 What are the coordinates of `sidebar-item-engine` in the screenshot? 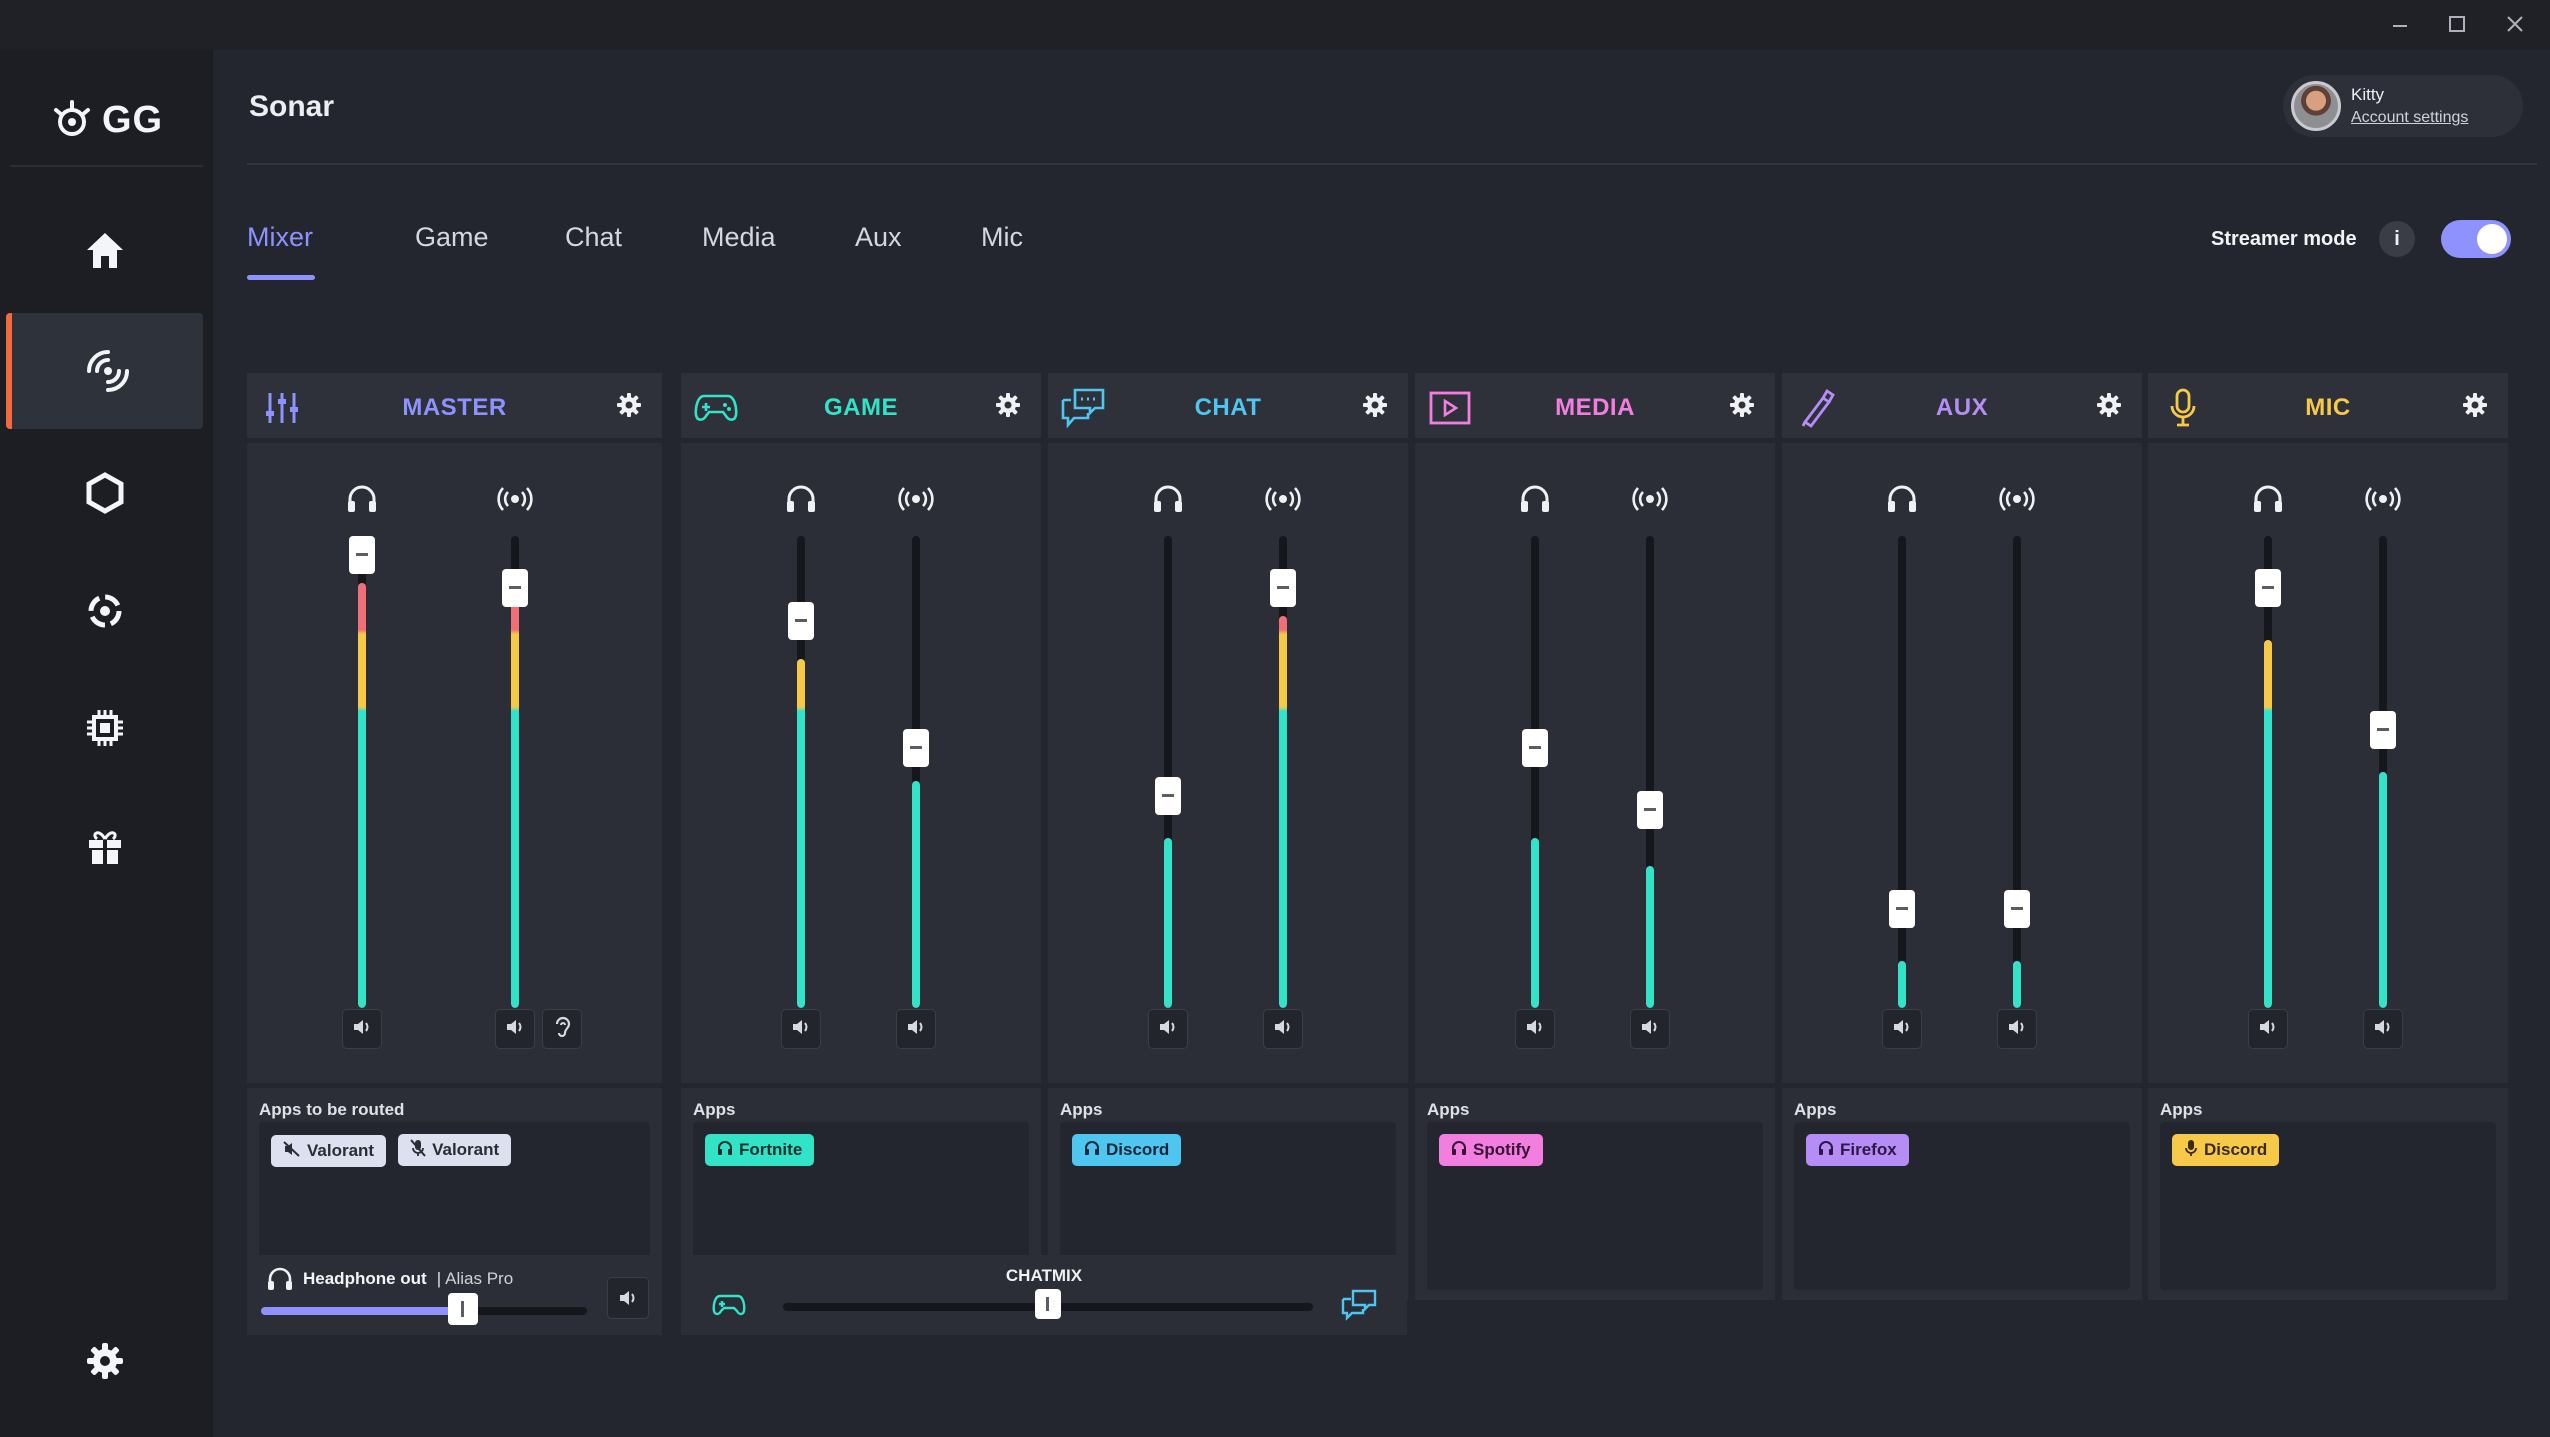 It's located at (104, 493).